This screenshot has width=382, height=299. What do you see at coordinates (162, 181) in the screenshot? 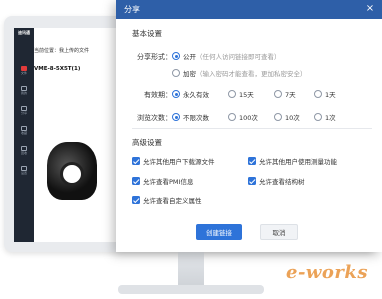
I see `allow-pmi-checkbox: 允许查看PMI信息` at bounding box center [162, 181].